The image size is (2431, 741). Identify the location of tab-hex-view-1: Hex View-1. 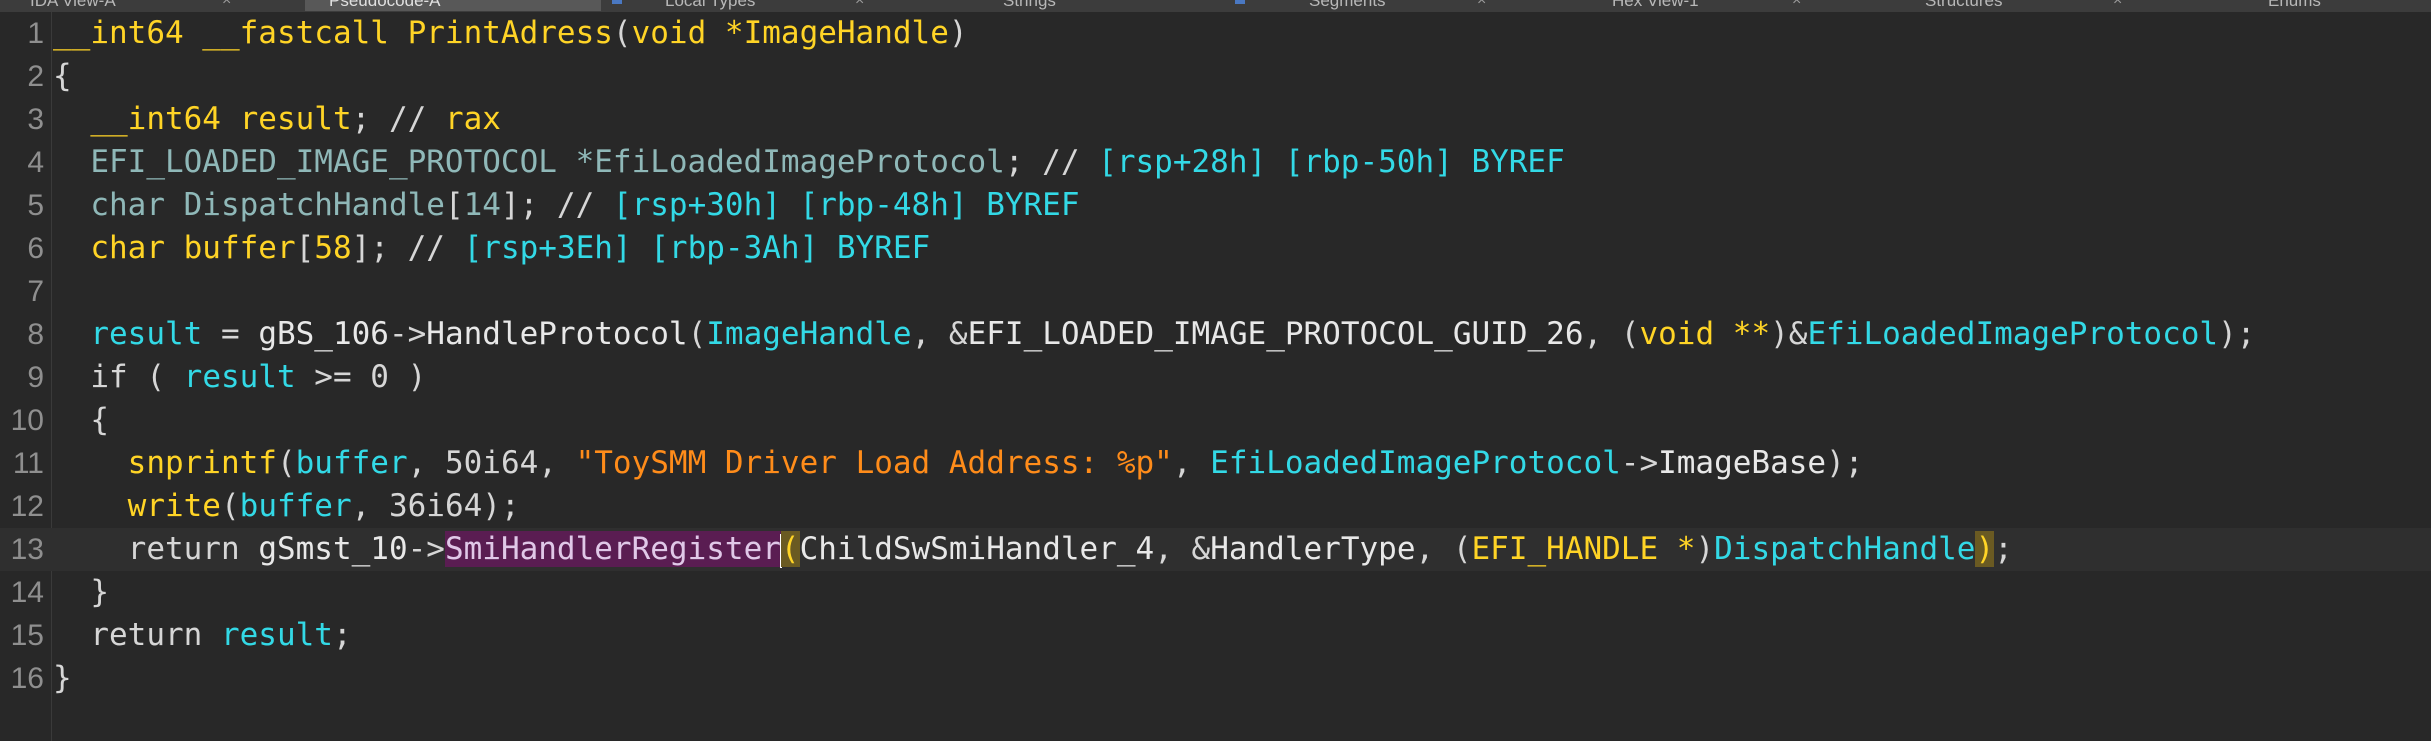
(1655, 5).